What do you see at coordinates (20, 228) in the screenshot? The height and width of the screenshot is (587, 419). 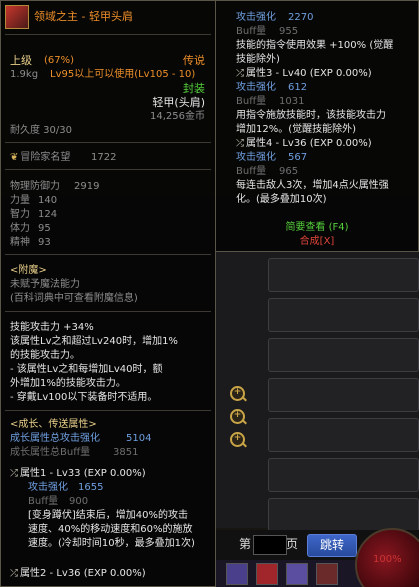 I see `stat-label: 体力` at bounding box center [20, 228].